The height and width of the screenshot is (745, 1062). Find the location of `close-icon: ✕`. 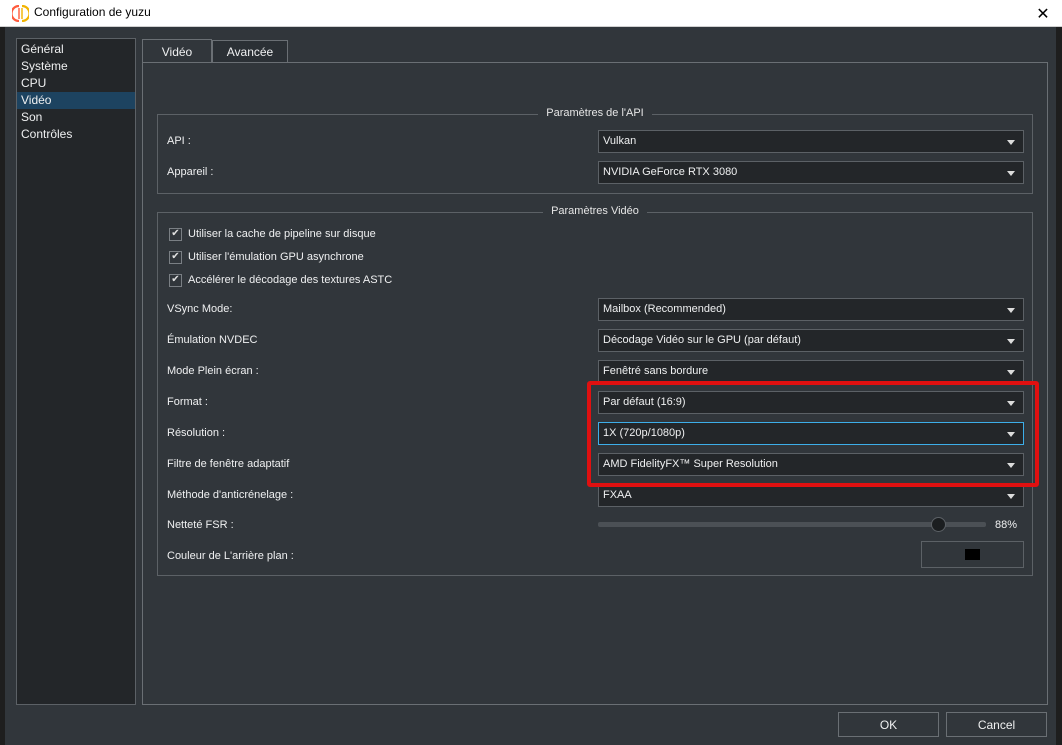

close-icon: ✕ is located at coordinates (1043, 13).